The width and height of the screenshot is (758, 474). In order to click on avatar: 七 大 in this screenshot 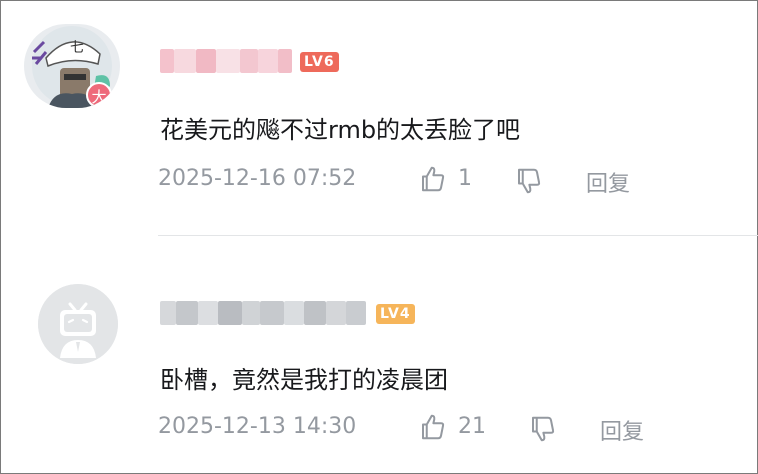, I will do `click(72, 66)`.